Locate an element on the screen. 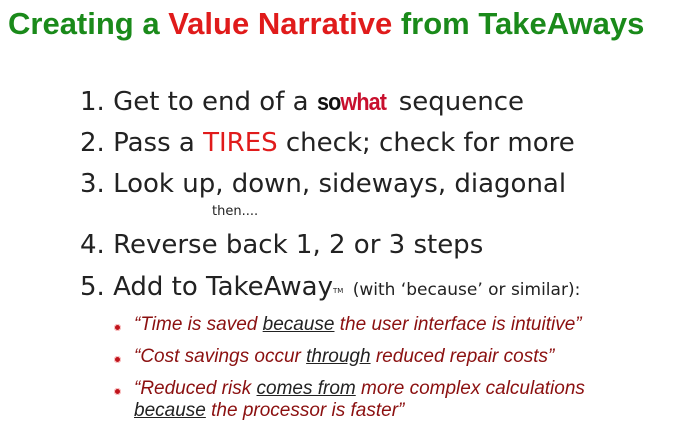 The height and width of the screenshot is (442, 697). step-1: 1. Get to end of a sowhat sequence is located at coordinates (302, 102).